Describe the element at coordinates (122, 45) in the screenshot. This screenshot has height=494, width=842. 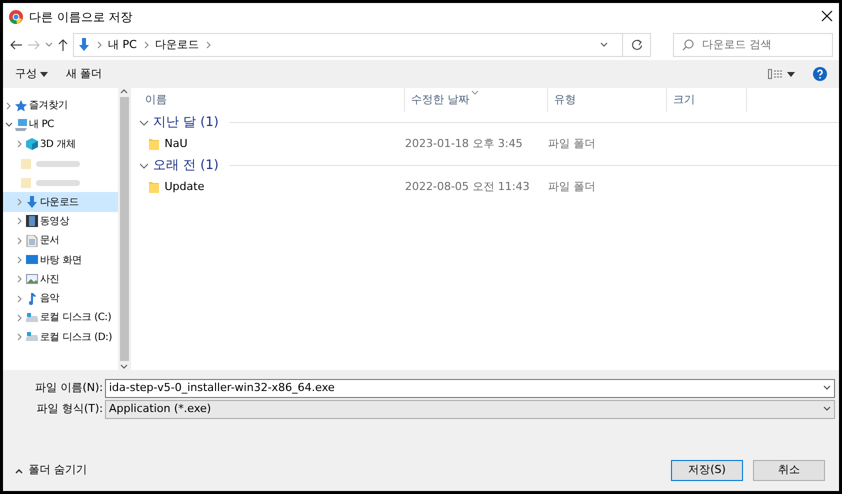
I see `breadcrumb: 내 PC` at that location.